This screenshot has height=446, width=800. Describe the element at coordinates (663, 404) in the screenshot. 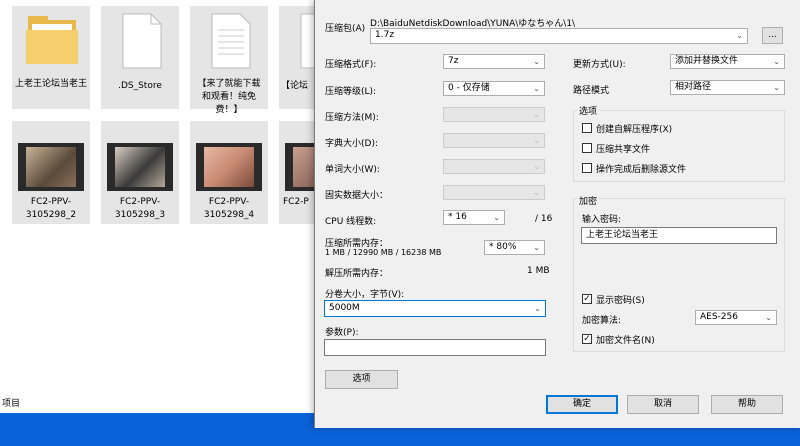

I see `cancel-button: 取消` at that location.